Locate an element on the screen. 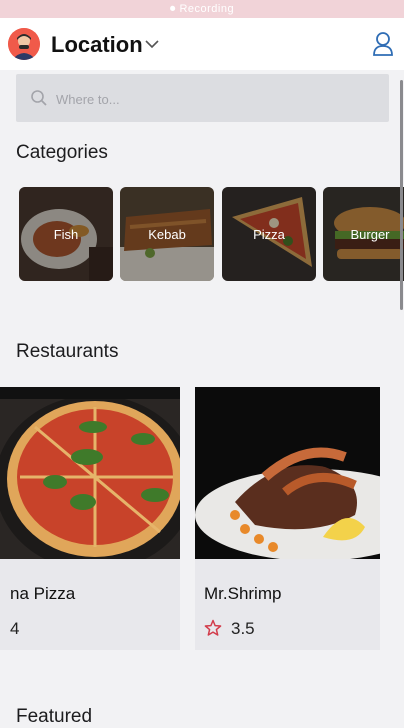  category-kebab: Kebab is located at coordinates (167, 234).